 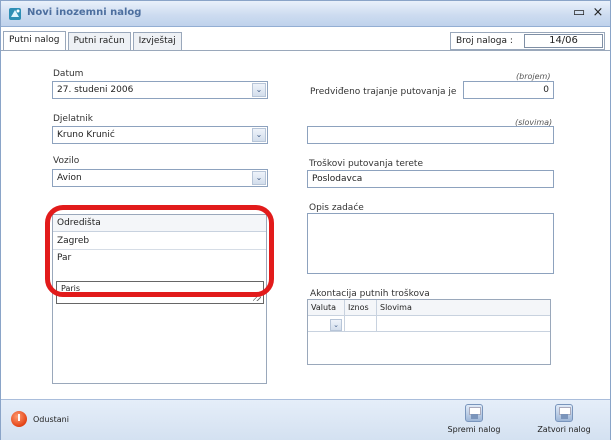 I want to click on opis-label: Opis zadaće, so click(x=336, y=208).